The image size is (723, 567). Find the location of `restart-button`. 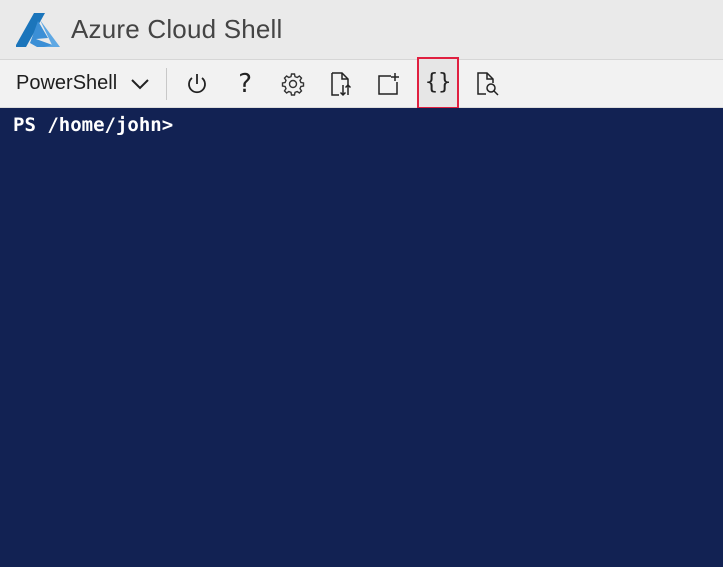

restart-button is located at coordinates (197, 84).